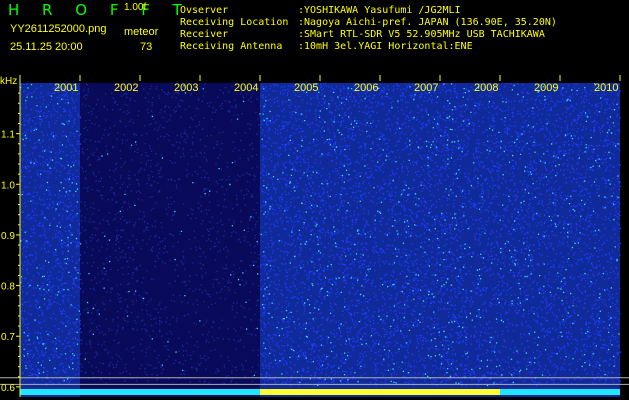  Describe the element at coordinates (46, 47) in the screenshot. I see `capture-datetime: 25.11.25 20:00` at that location.